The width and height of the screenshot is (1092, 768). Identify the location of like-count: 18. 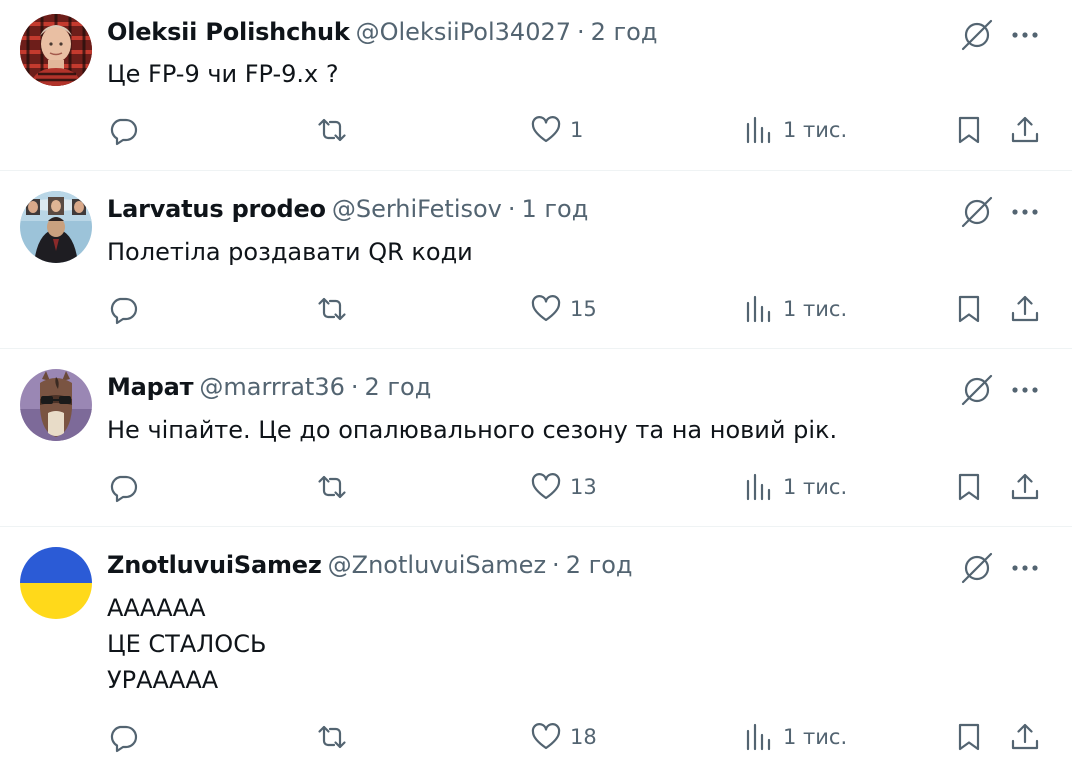
(583, 737).